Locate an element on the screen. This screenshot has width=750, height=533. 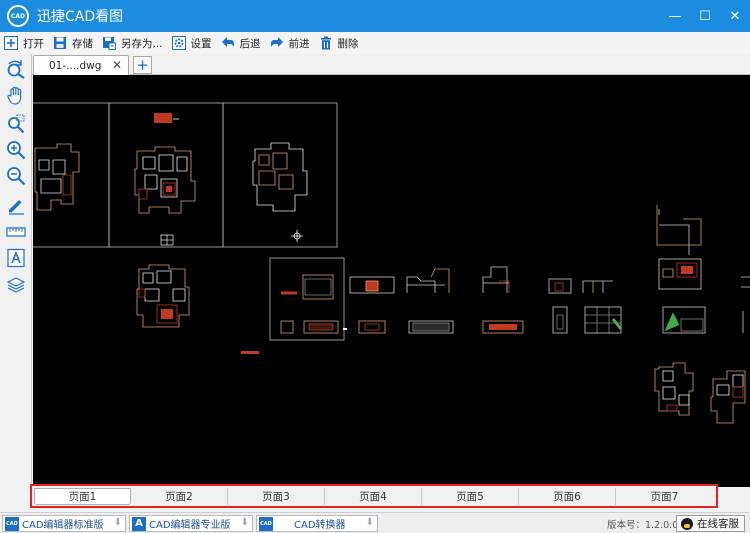
title-bar: CAD 迅捷CAD看图 — ☐ ✕ is located at coordinates (375, 16).